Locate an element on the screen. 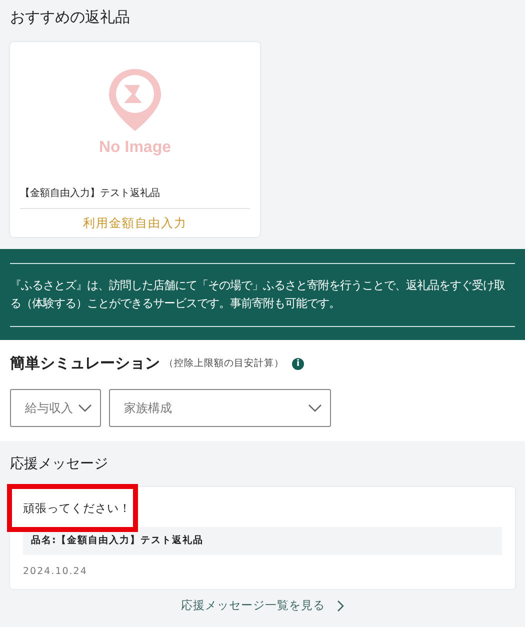 Image resolution: width=525 pixels, height=627 pixels. message-date: 2024.10.24 is located at coordinates (55, 571).